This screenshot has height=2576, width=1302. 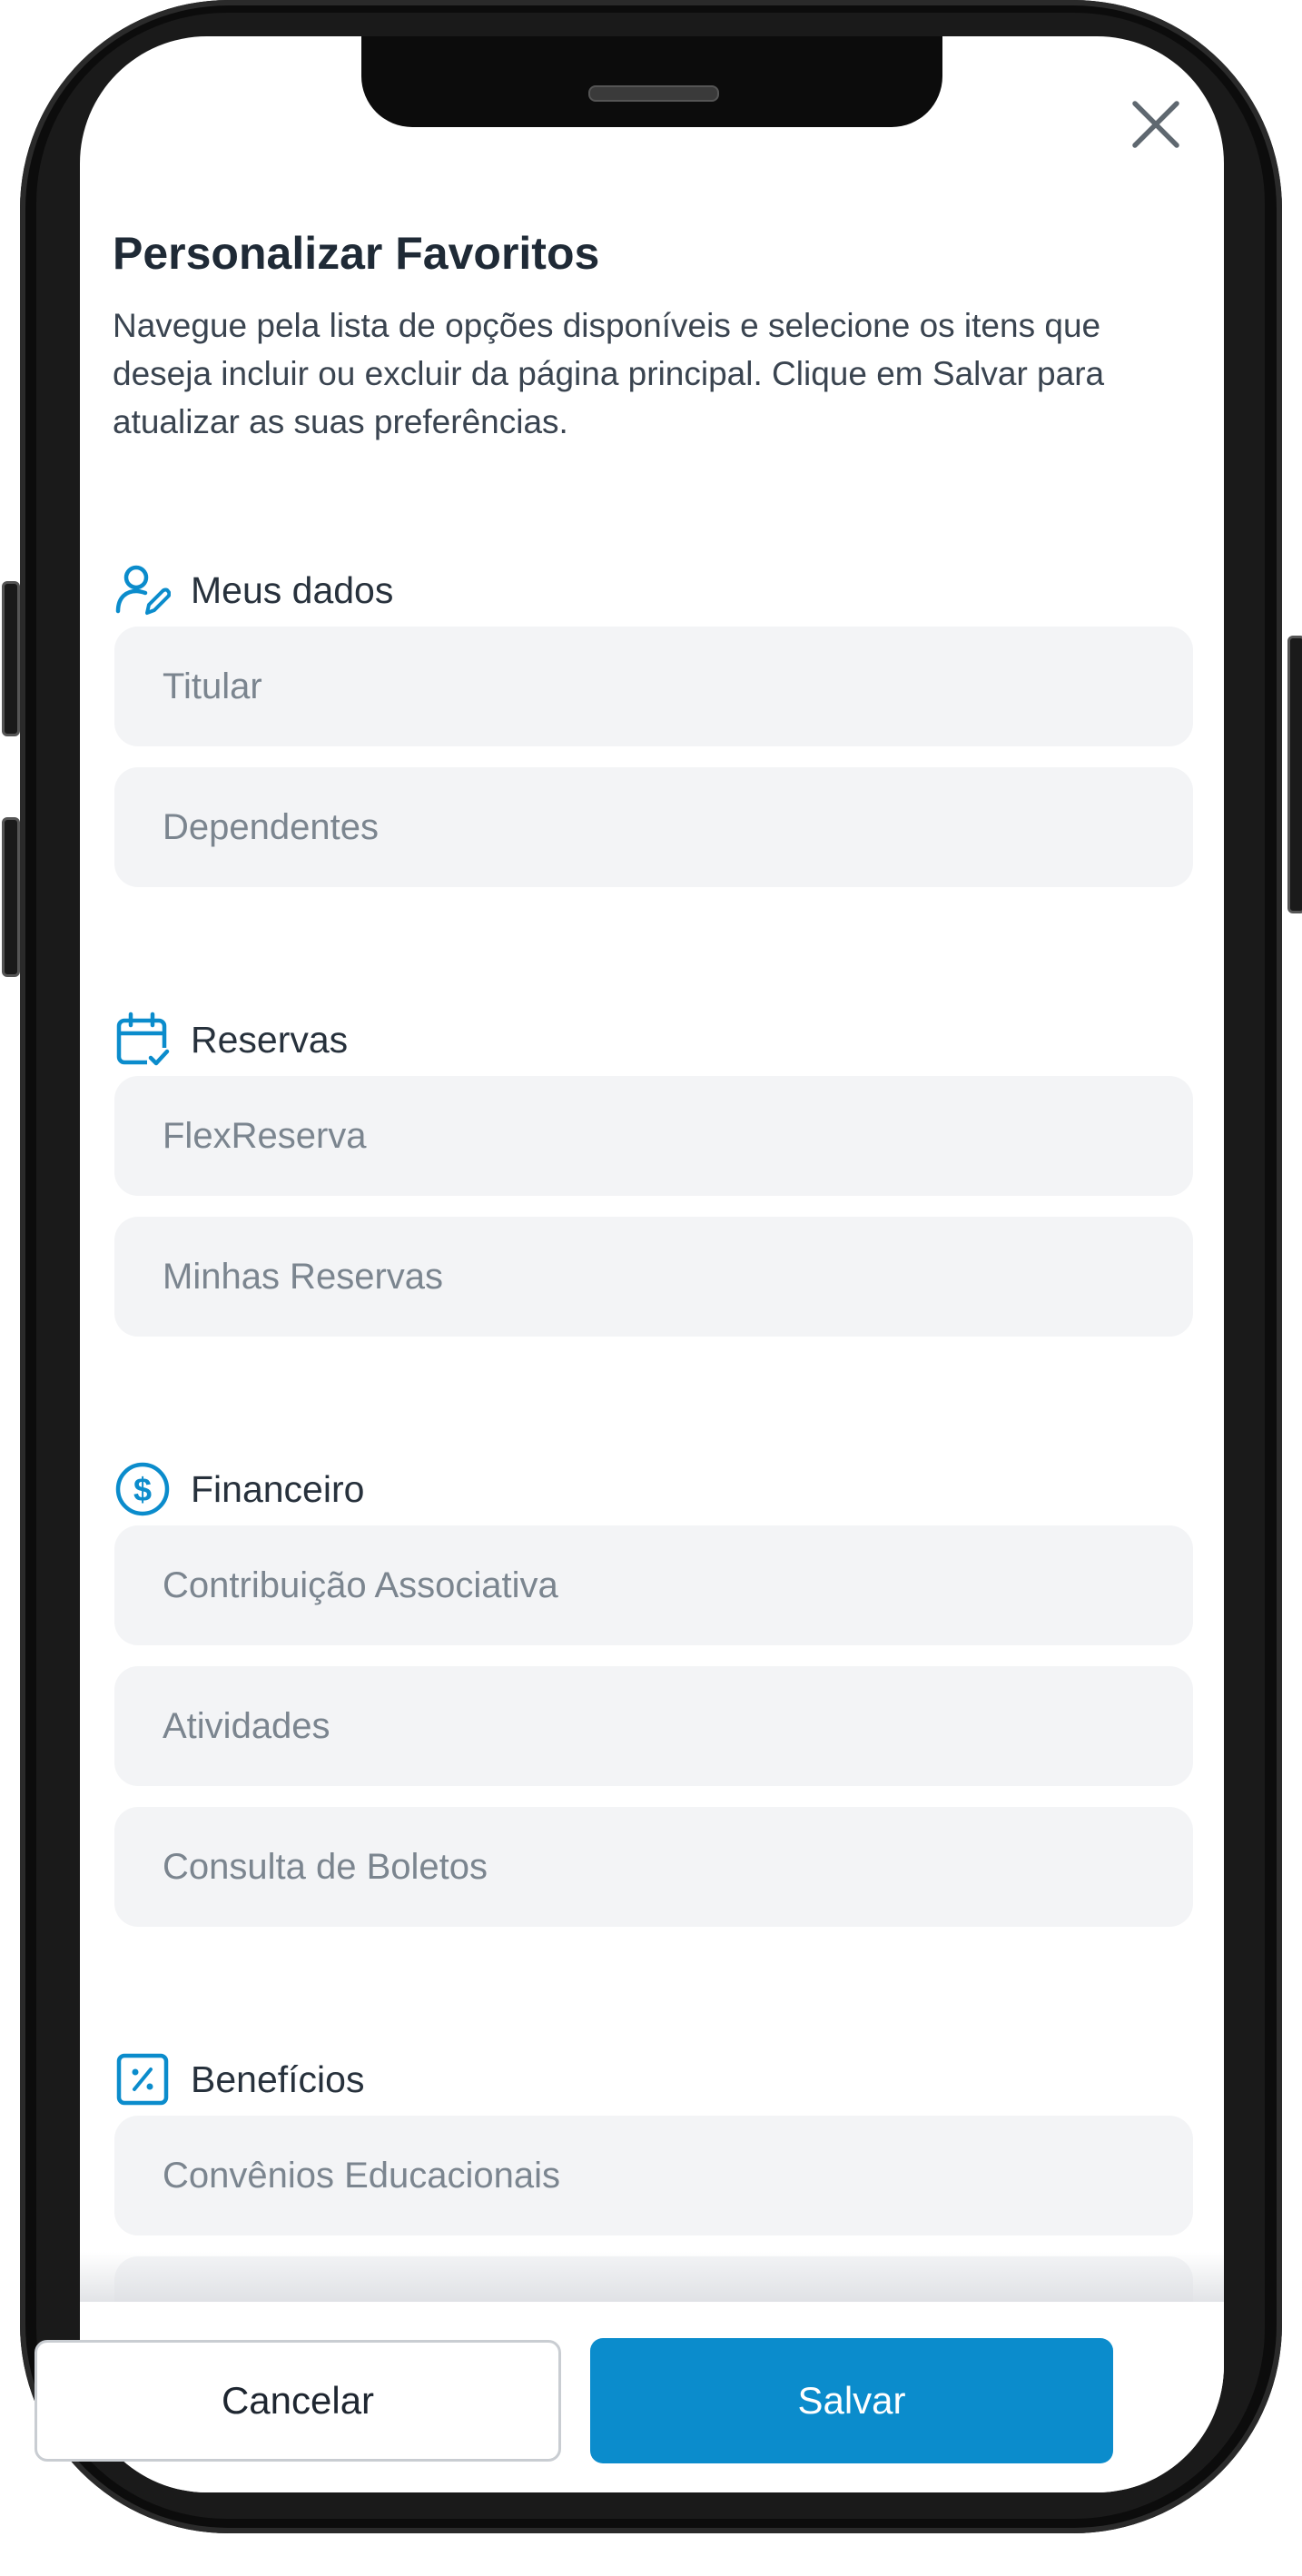 What do you see at coordinates (143, 590) in the screenshot?
I see `user-edit-icon` at bounding box center [143, 590].